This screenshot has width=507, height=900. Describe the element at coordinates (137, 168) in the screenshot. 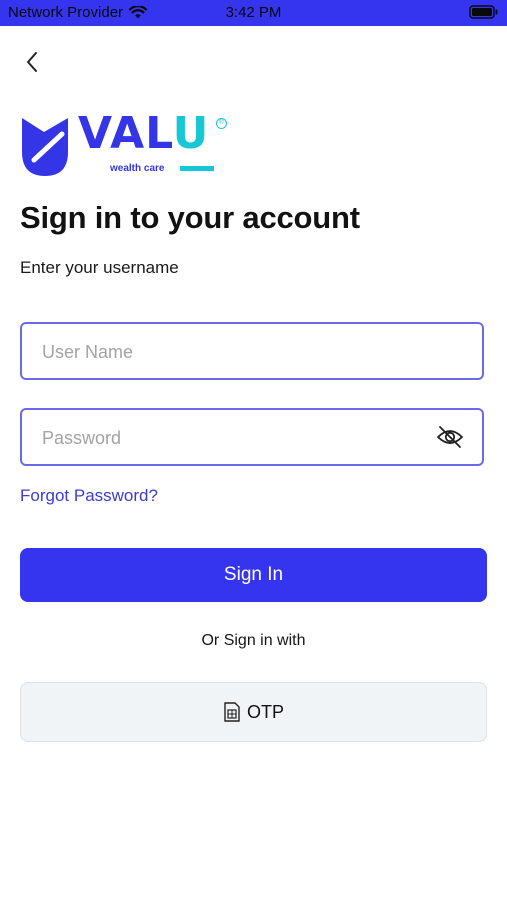

I see `logo-tagline: wealth care` at that location.